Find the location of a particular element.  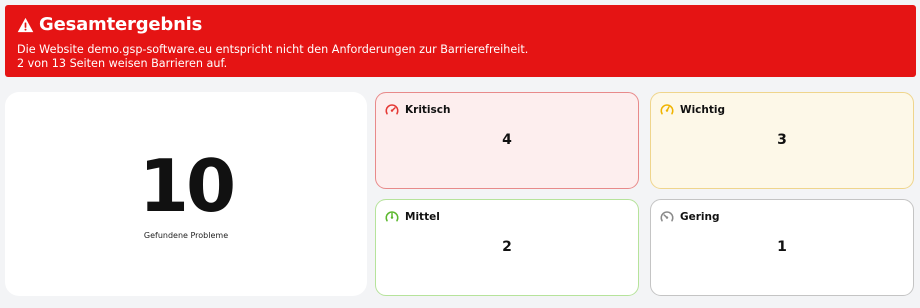

severity-label-kritisch: Kritisch is located at coordinates (428, 110).